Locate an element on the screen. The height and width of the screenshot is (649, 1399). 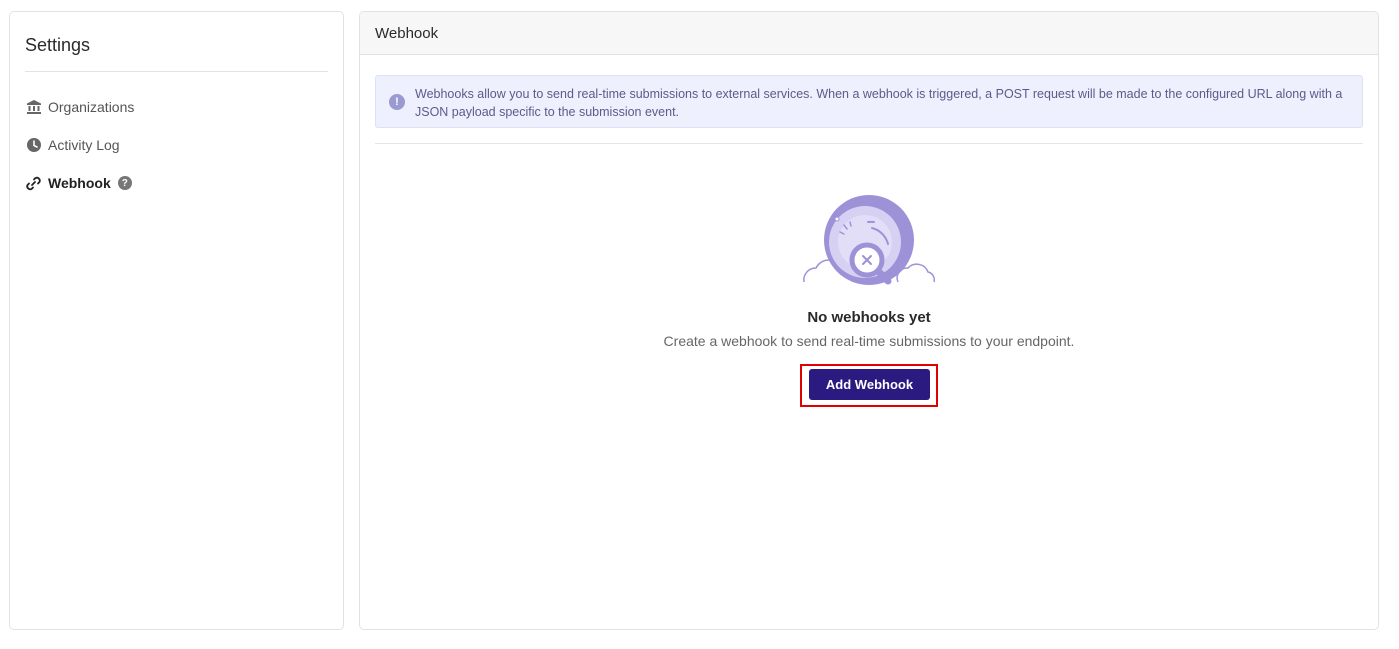
sidebar-item-label: Webhook is located at coordinates (79, 183).